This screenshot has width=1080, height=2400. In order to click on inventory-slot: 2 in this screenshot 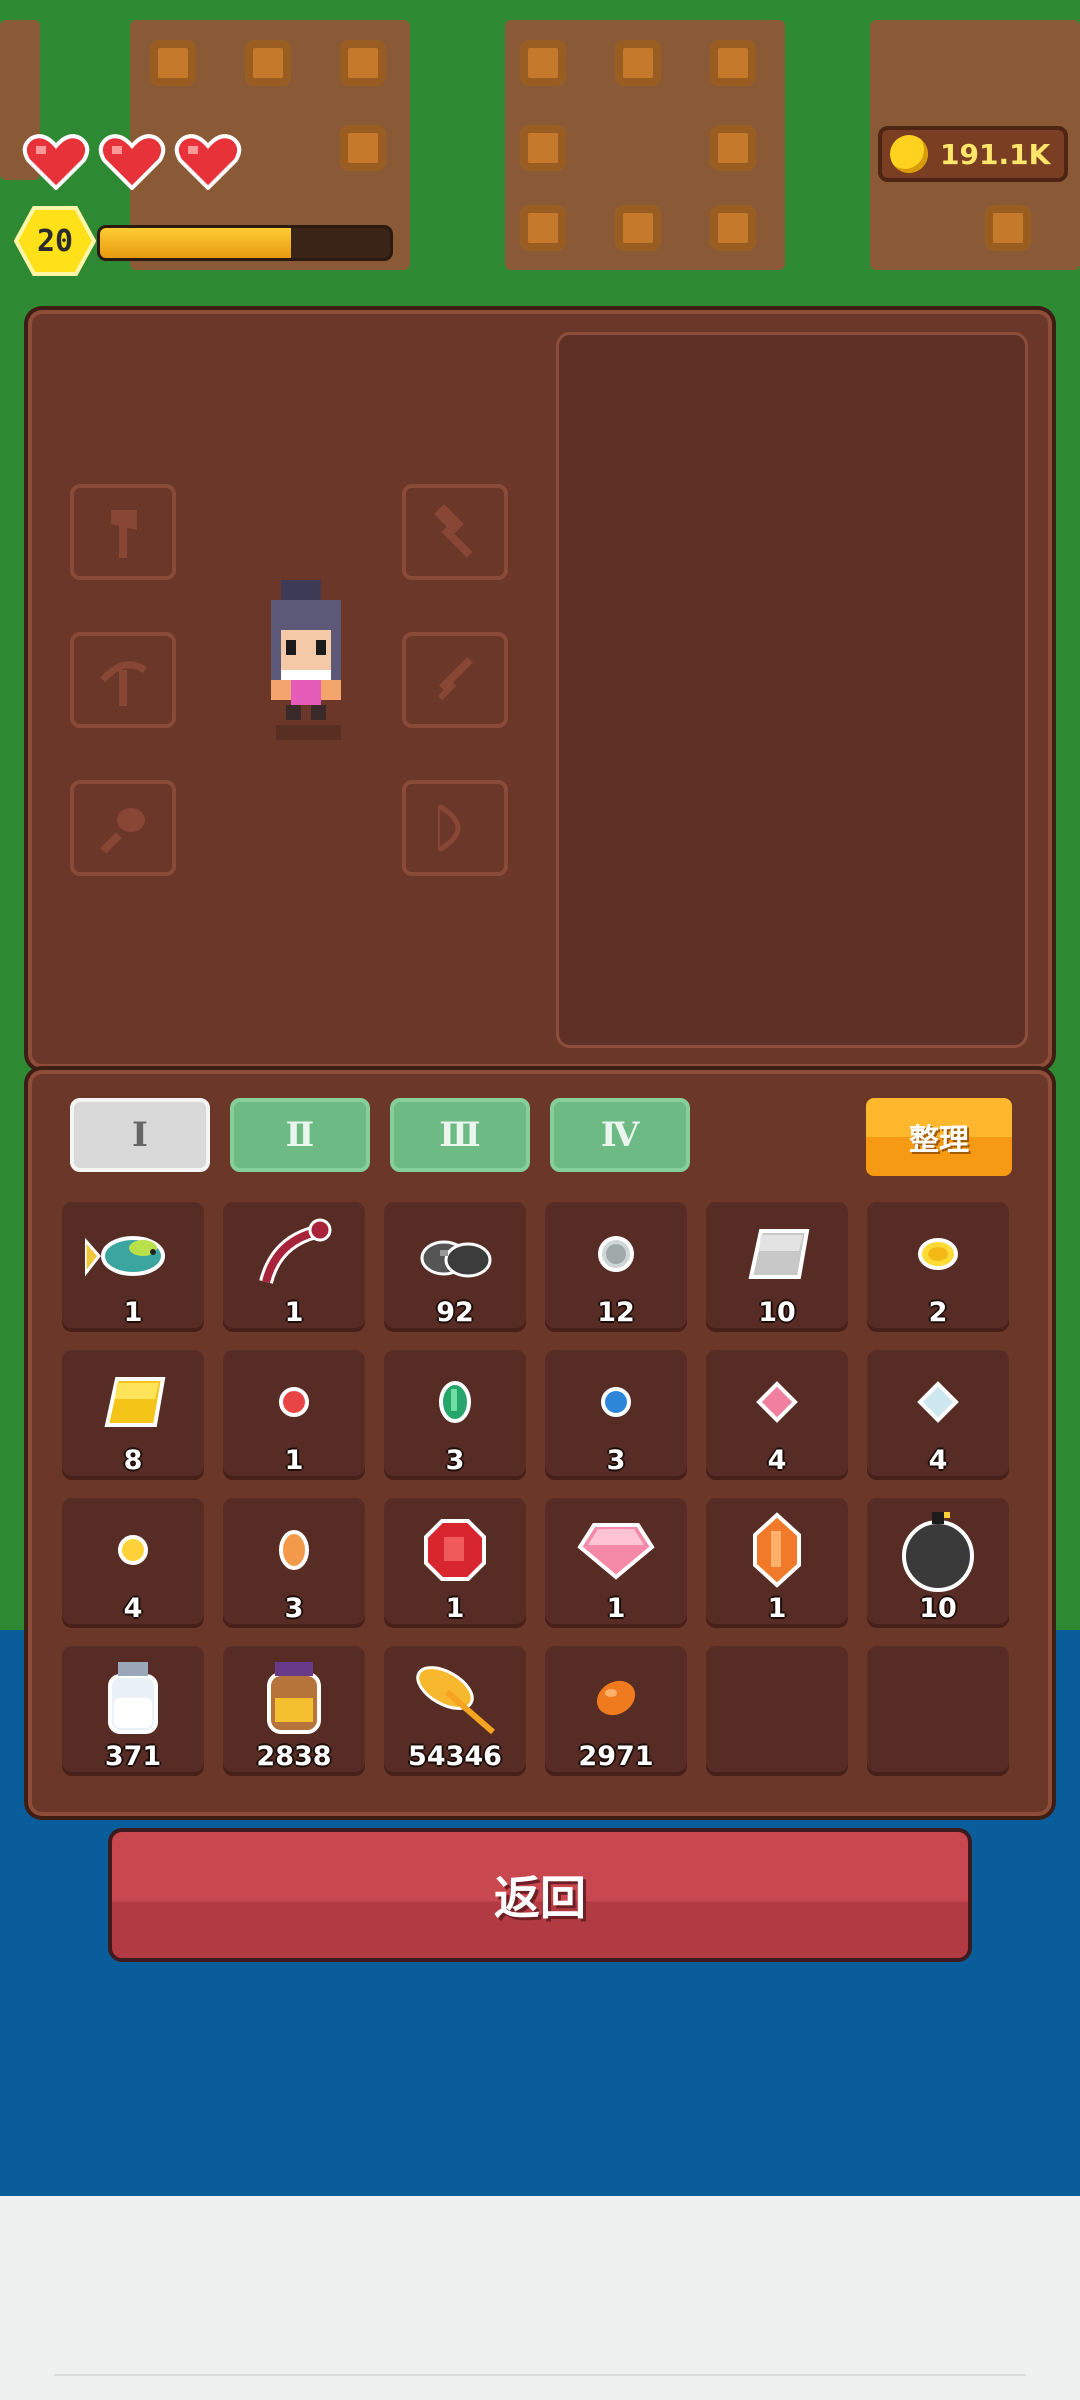, I will do `click(938, 1267)`.